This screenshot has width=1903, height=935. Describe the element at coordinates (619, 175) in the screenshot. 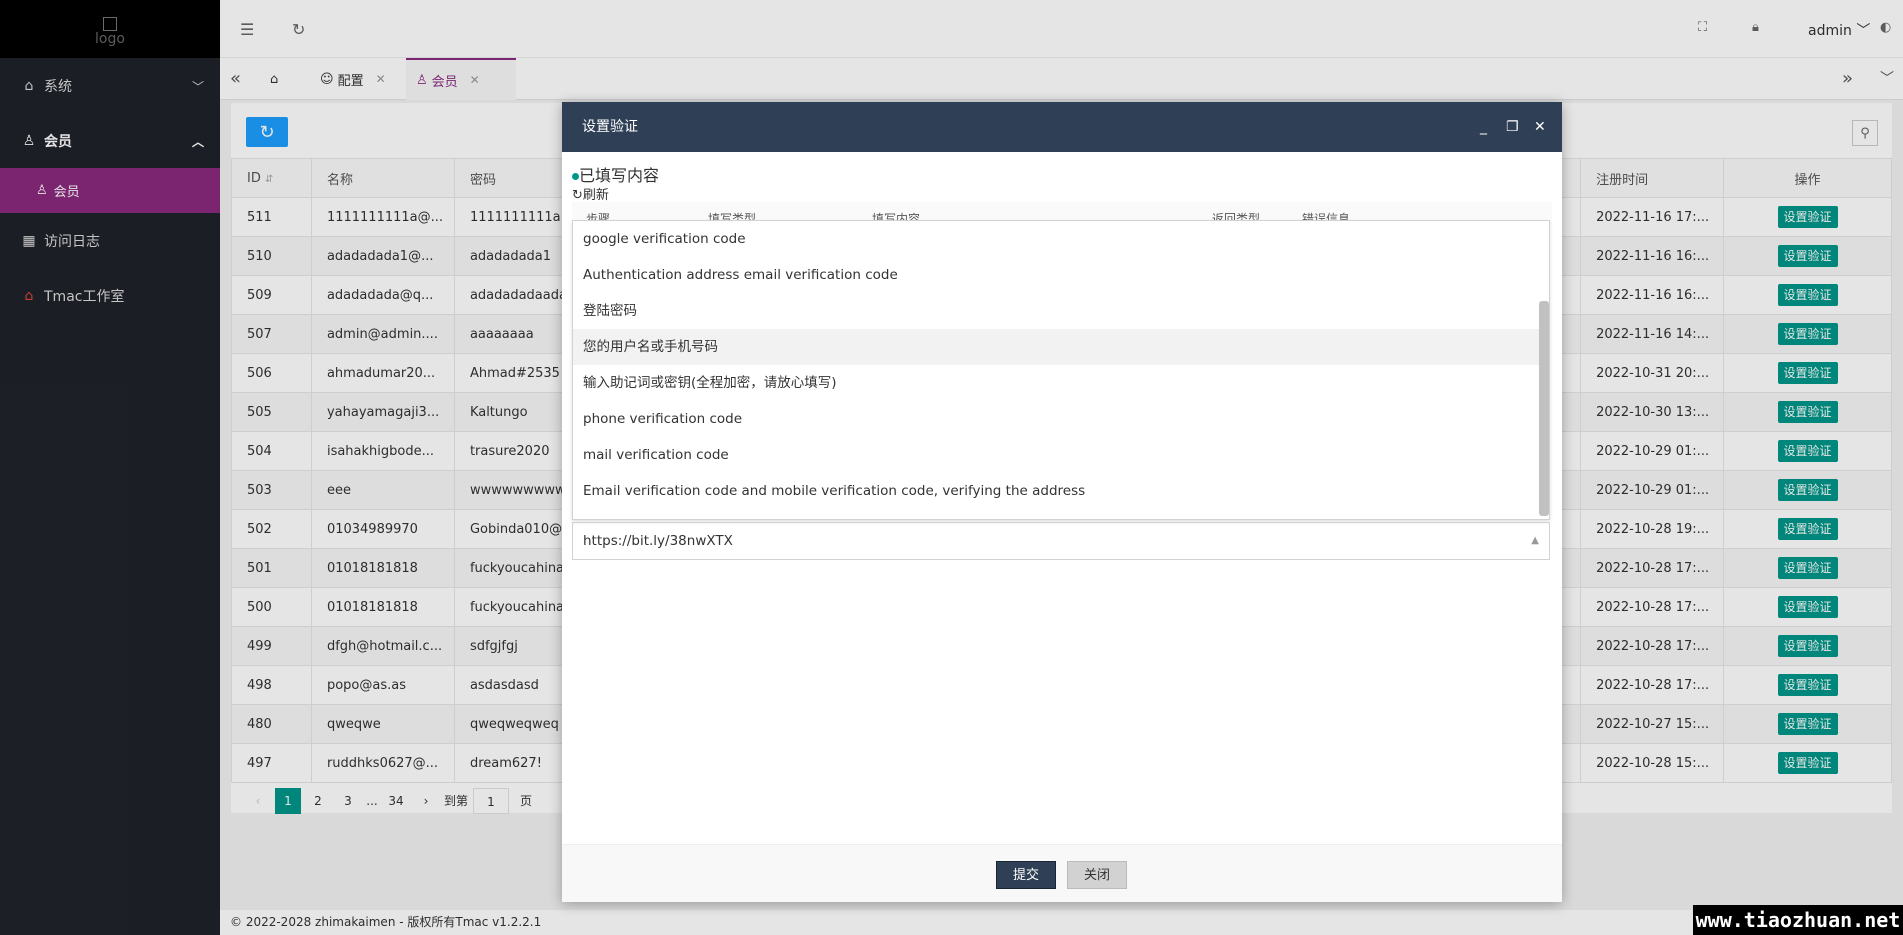

I see `heading-text: 已填写内容` at that location.